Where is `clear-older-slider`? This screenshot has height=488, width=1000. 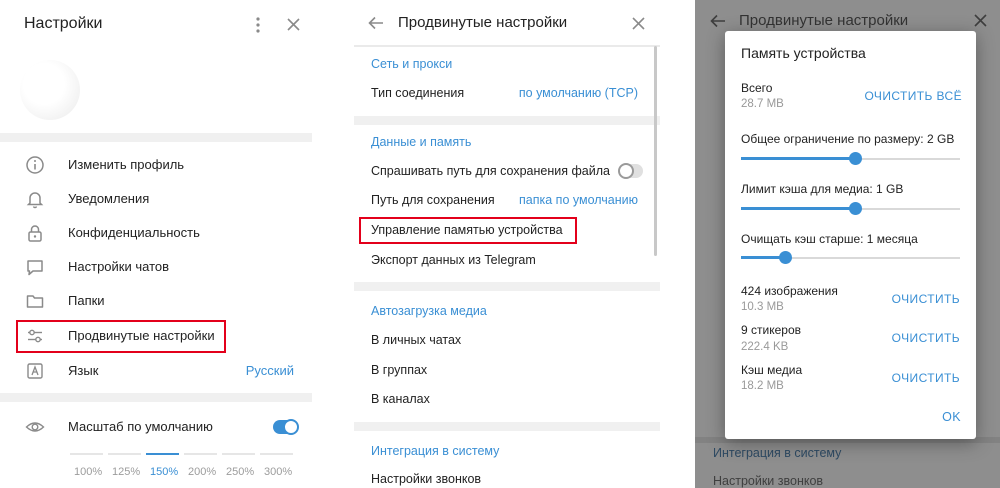
clear-older-slider is located at coordinates (850, 257).